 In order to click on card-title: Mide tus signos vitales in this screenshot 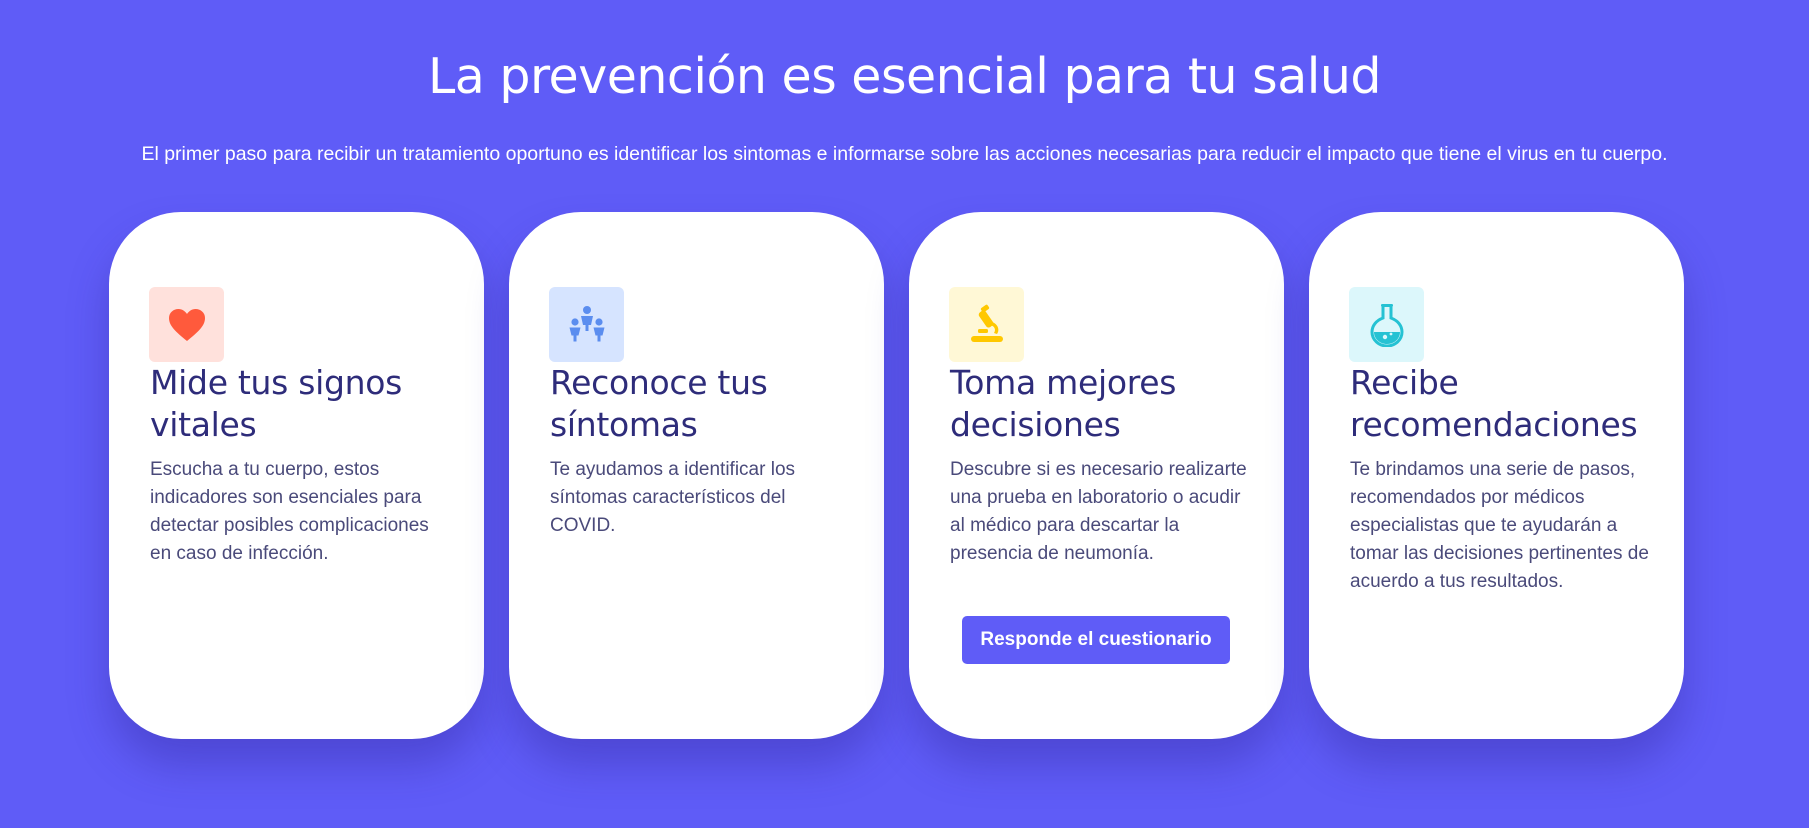, I will do `click(276, 403)`.